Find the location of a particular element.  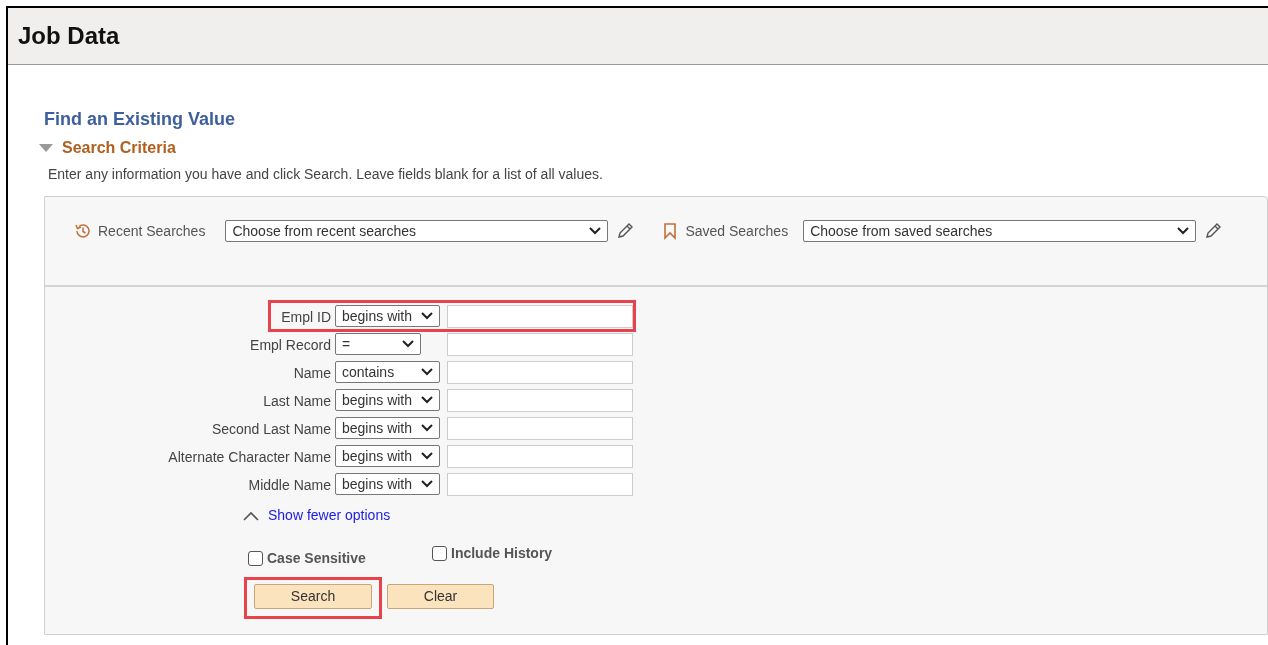

field-label: Middle Name is located at coordinates (289, 485).